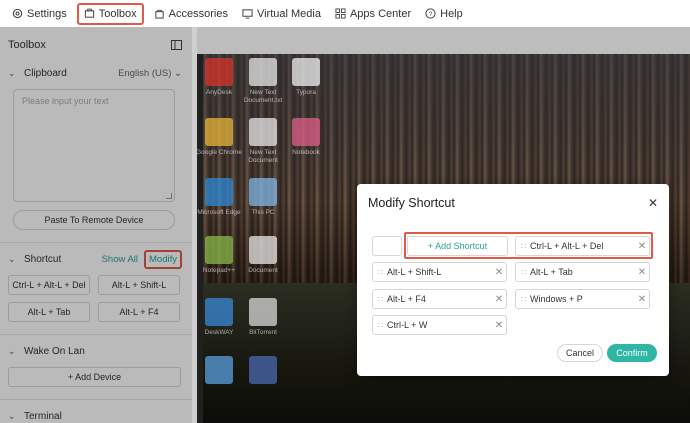  What do you see at coordinates (306, 152) in the screenshot?
I see `desktop-shortcut-label: Notebook` at bounding box center [306, 152].